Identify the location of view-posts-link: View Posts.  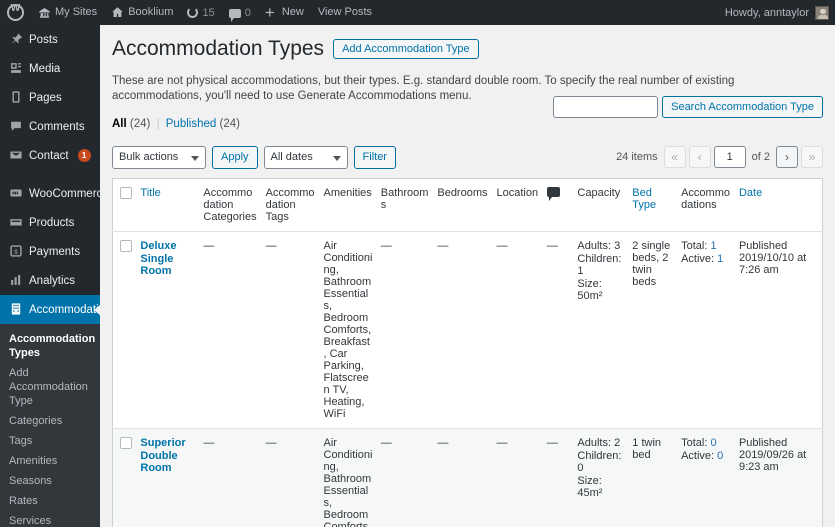
(345, 12).